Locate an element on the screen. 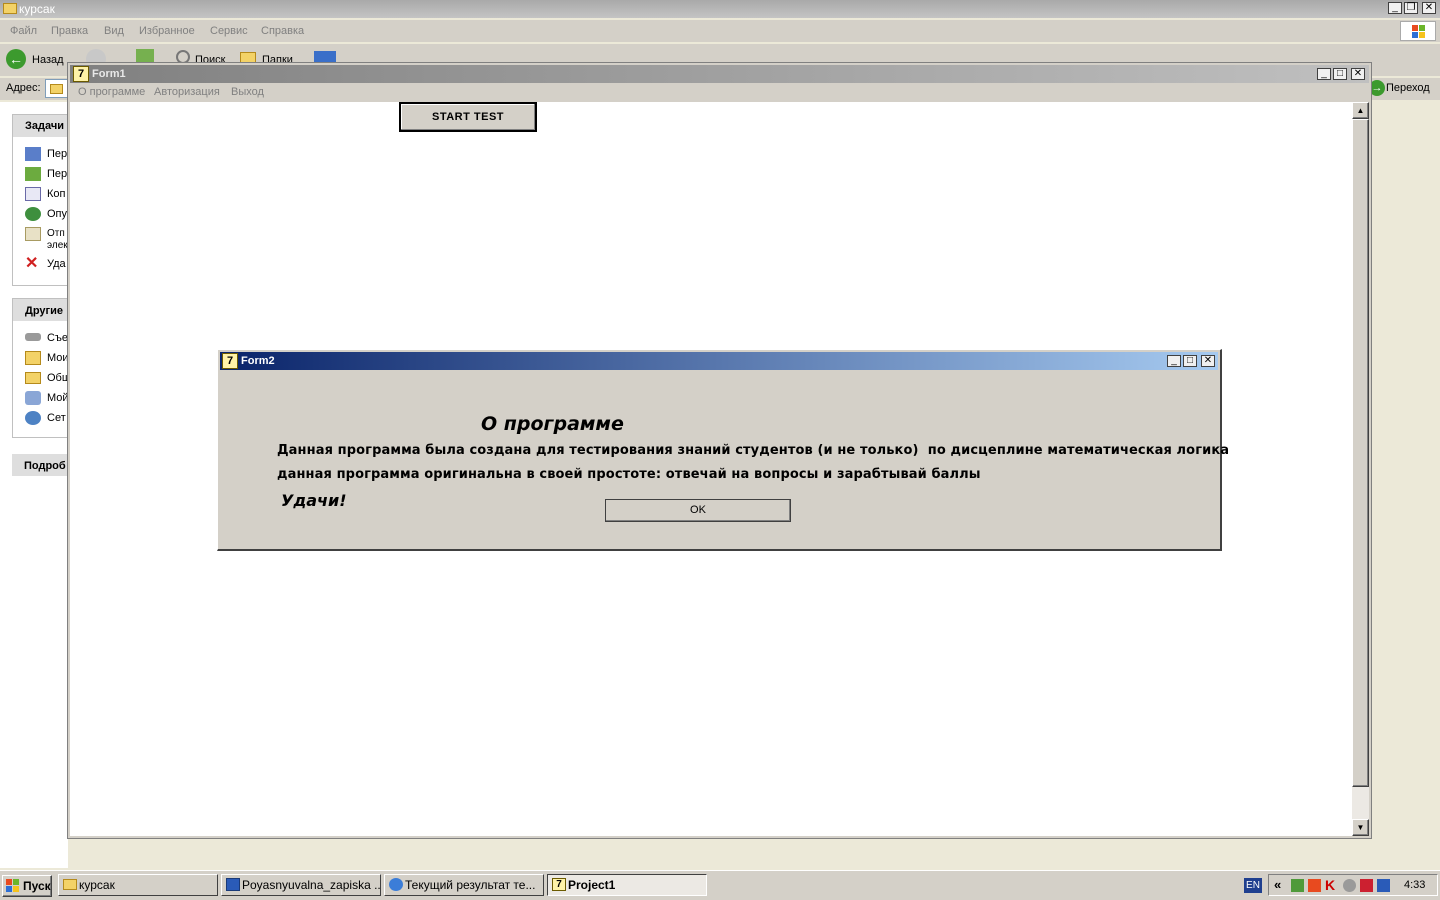 Image resolution: width=1440 pixels, height=900 pixels. move-icon is located at coordinates (33, 174).